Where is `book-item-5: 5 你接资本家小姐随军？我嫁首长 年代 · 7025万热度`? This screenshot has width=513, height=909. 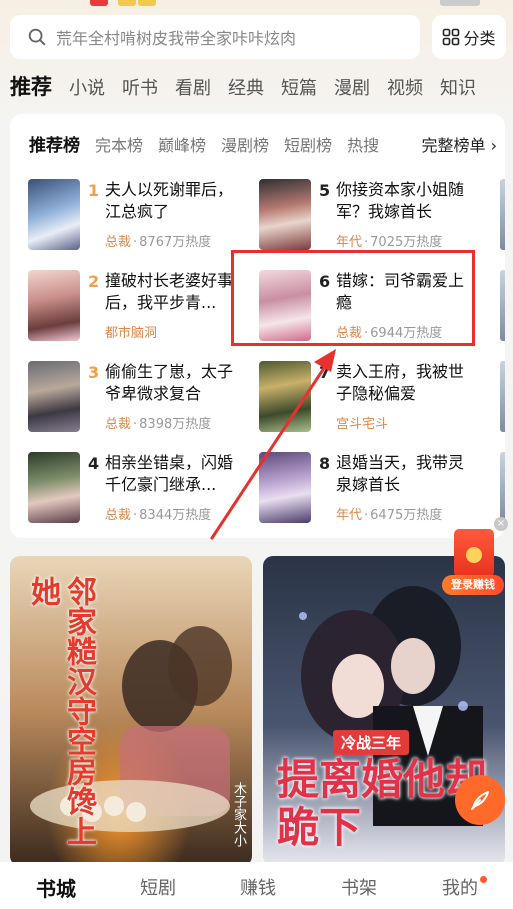
book-item-5: 5 你接资本家小姐随军？我嫁首长 年代 · 7025万热度 is located at coordinates (369, 215).